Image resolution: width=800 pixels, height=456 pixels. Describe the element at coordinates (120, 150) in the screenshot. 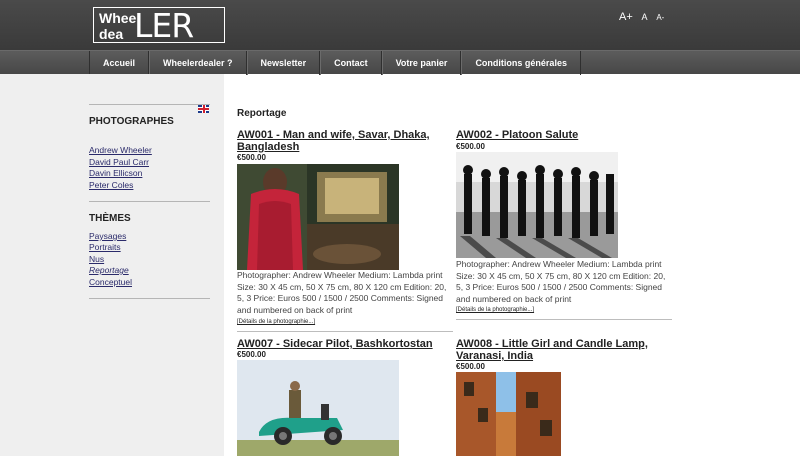

I see `photographer-link: Andrew Wheeler` at that location.